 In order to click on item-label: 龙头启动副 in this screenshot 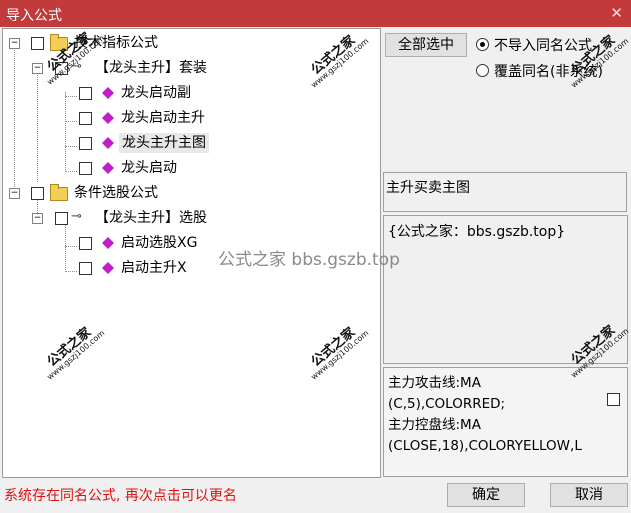, I will do `click(156, 93)`.